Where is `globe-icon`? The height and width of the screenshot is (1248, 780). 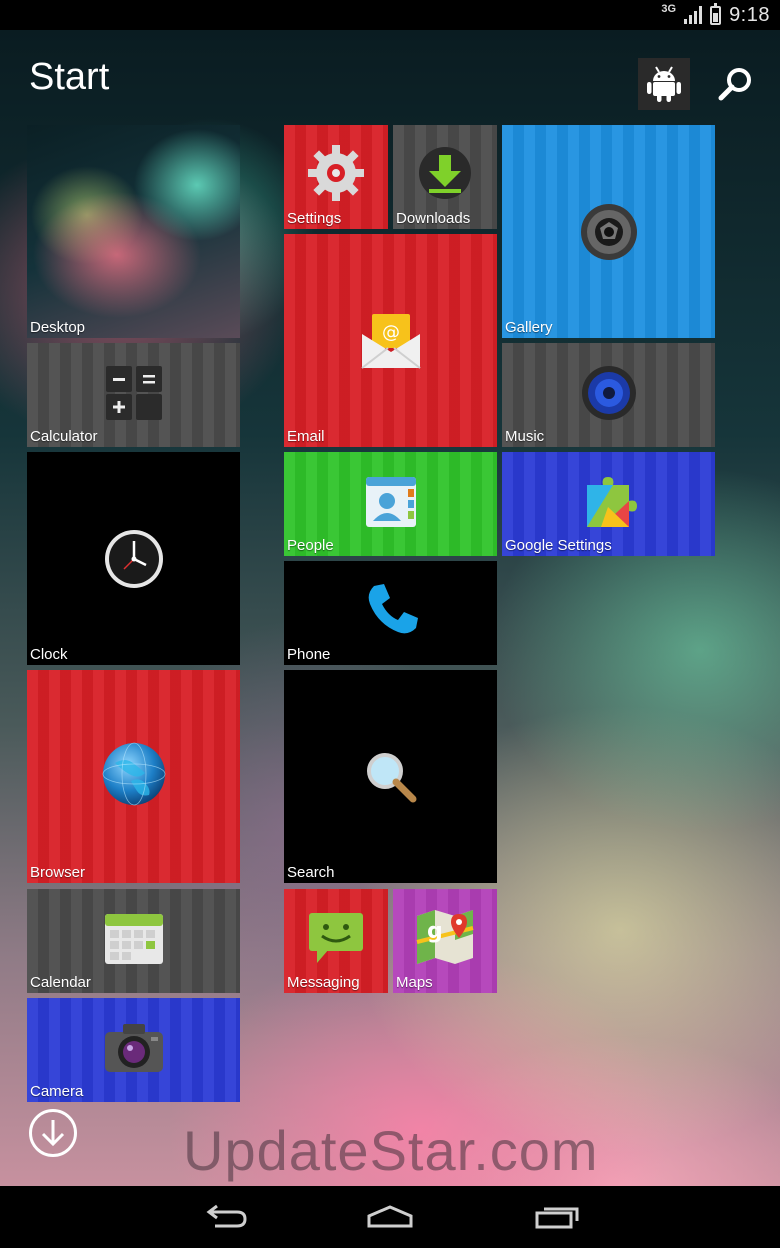 globe-icon is located at coordinates (133, 774).